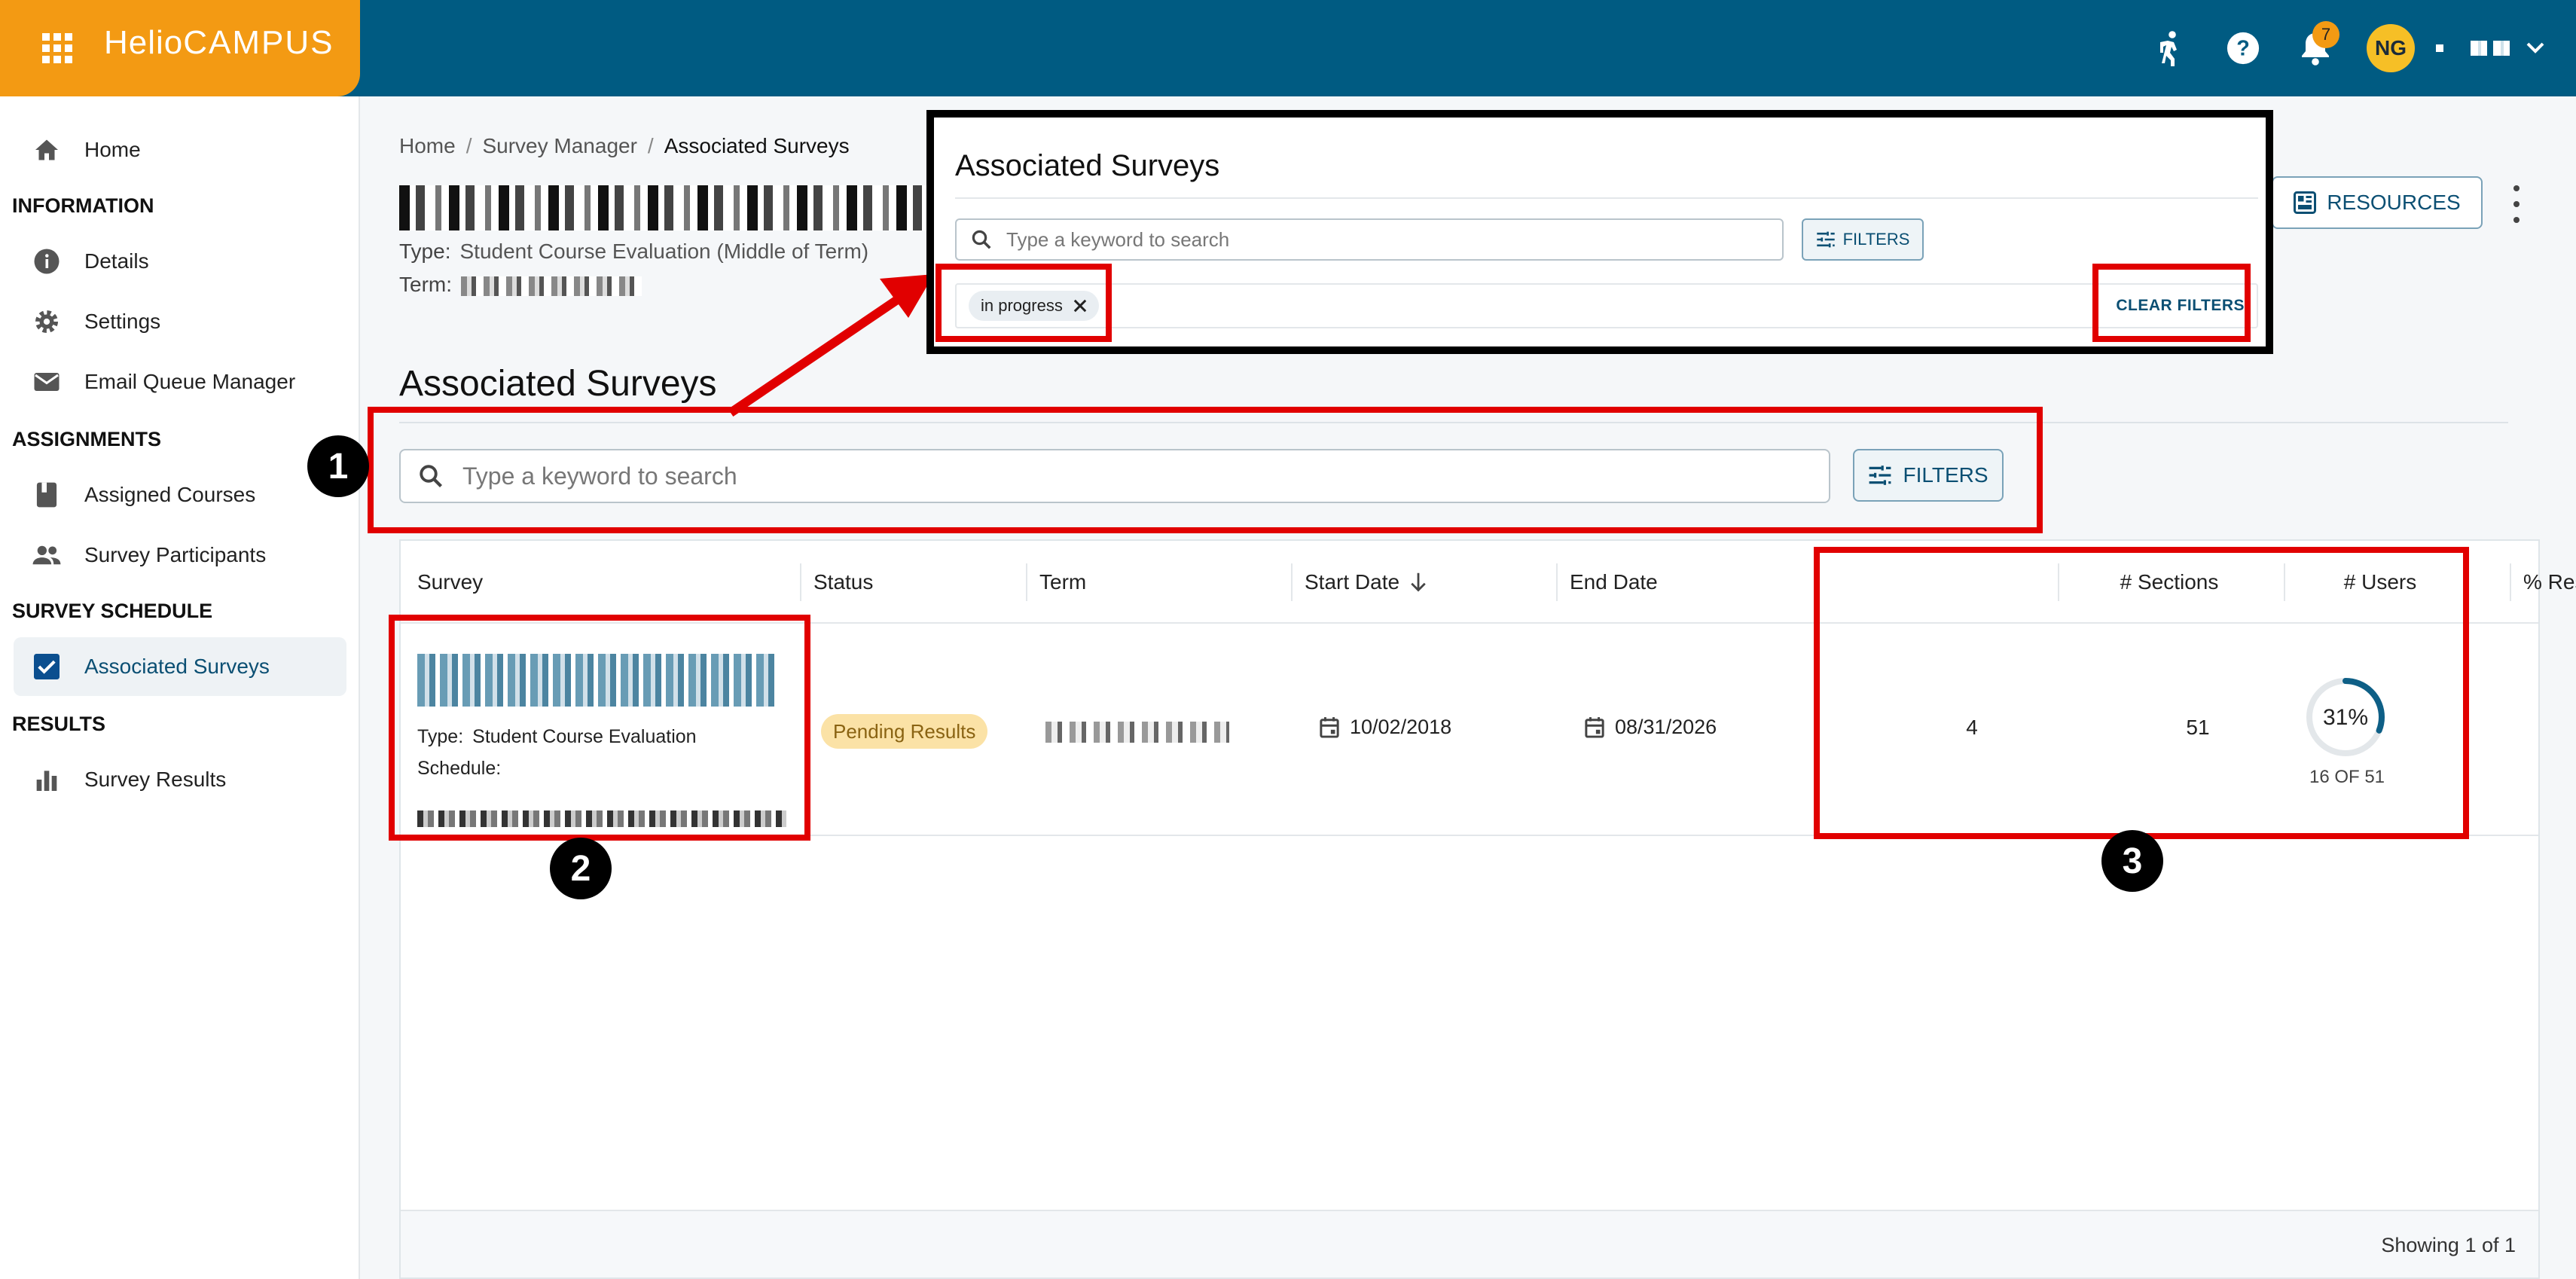  Describe the element at coordinates (2172, 303) in the screenshot. I see `annotation-box-clear-filters` at that location.